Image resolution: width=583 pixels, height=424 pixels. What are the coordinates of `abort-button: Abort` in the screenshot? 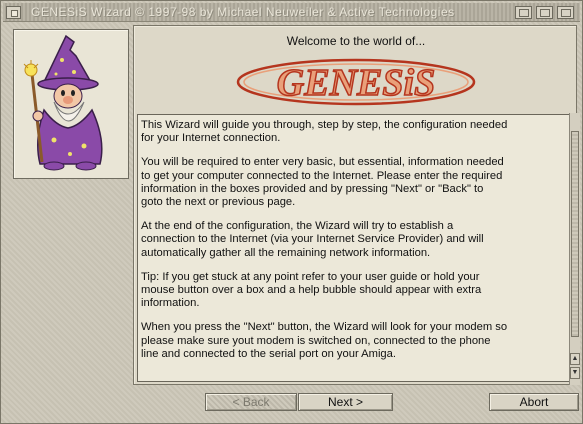 It's located at (534, 402).